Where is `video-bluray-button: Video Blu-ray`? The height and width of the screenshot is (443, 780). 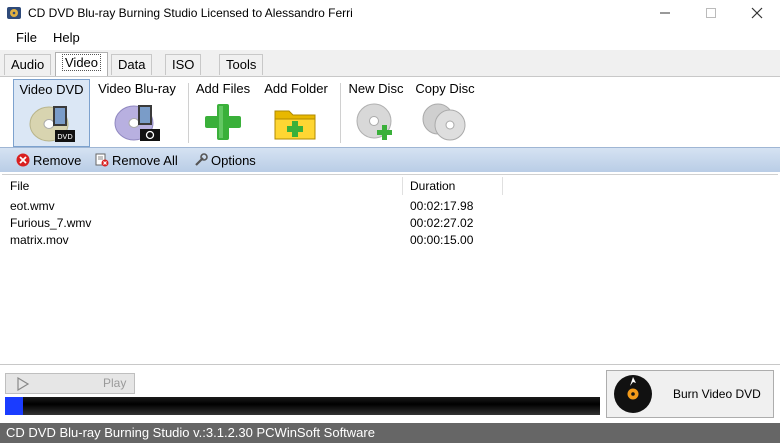
video-bluray-button: Video Blu-ray is located at coordinates (137, 112).